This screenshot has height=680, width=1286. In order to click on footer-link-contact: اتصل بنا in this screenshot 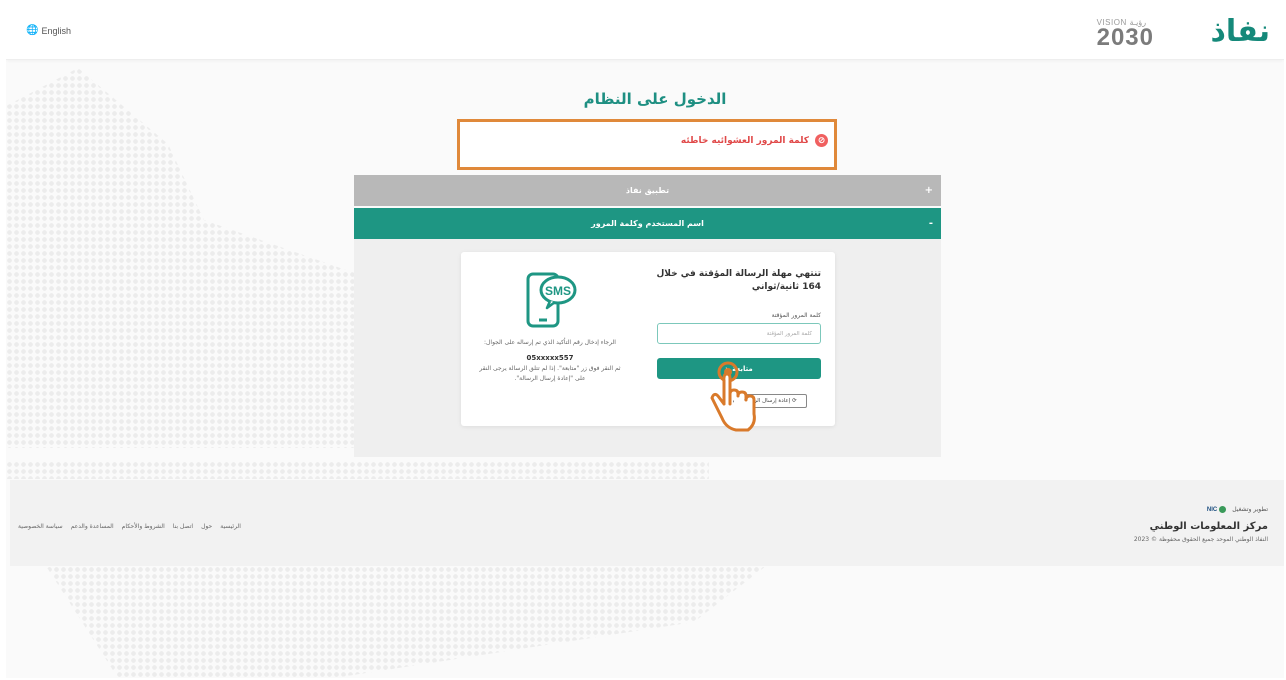, I will do `click(183, 526)`.